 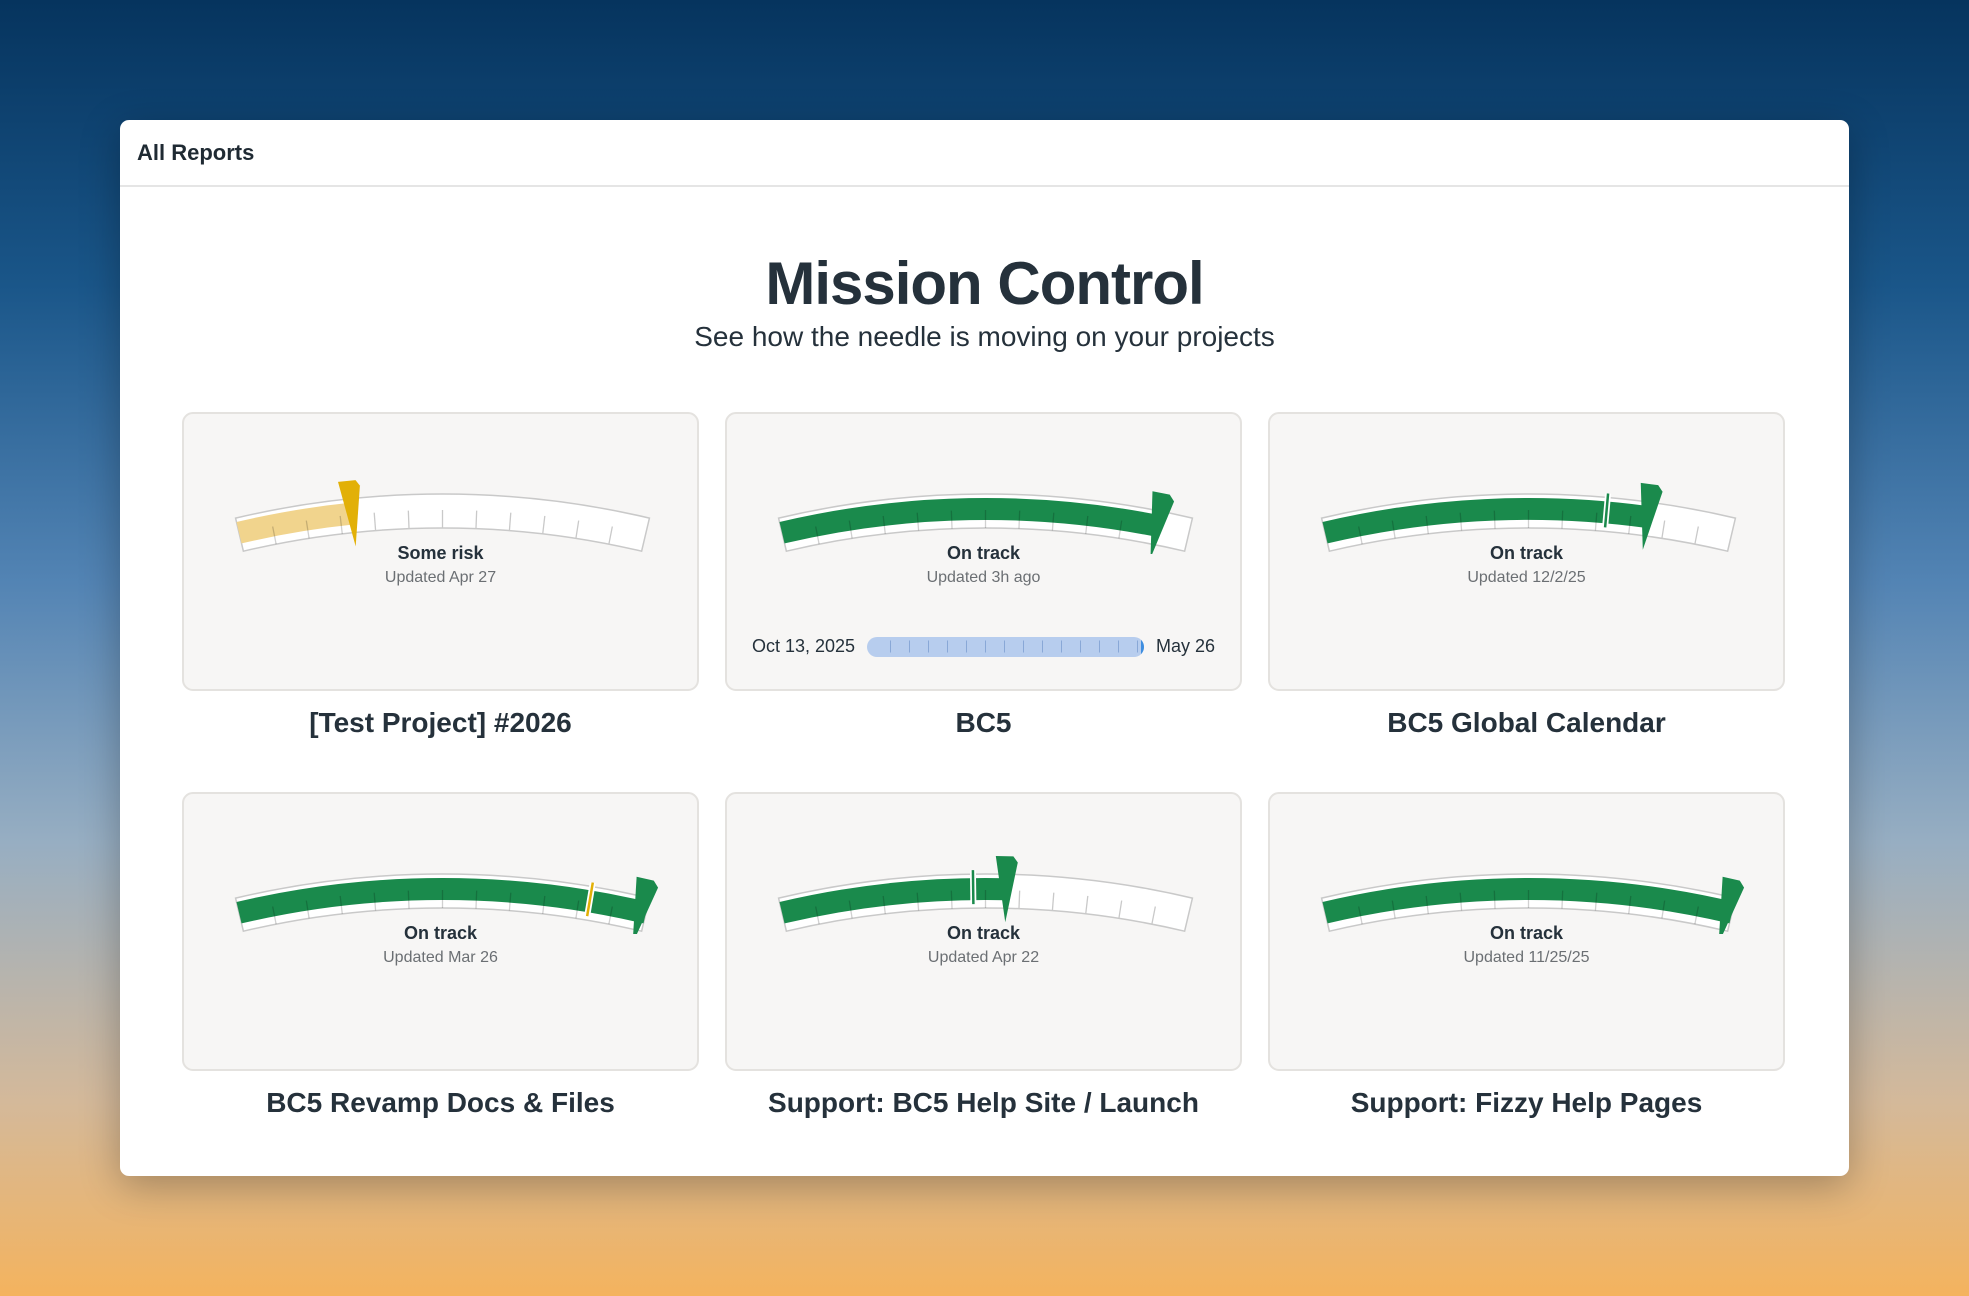 I want to click on timeline-marker, so click(x=1005, y=646).